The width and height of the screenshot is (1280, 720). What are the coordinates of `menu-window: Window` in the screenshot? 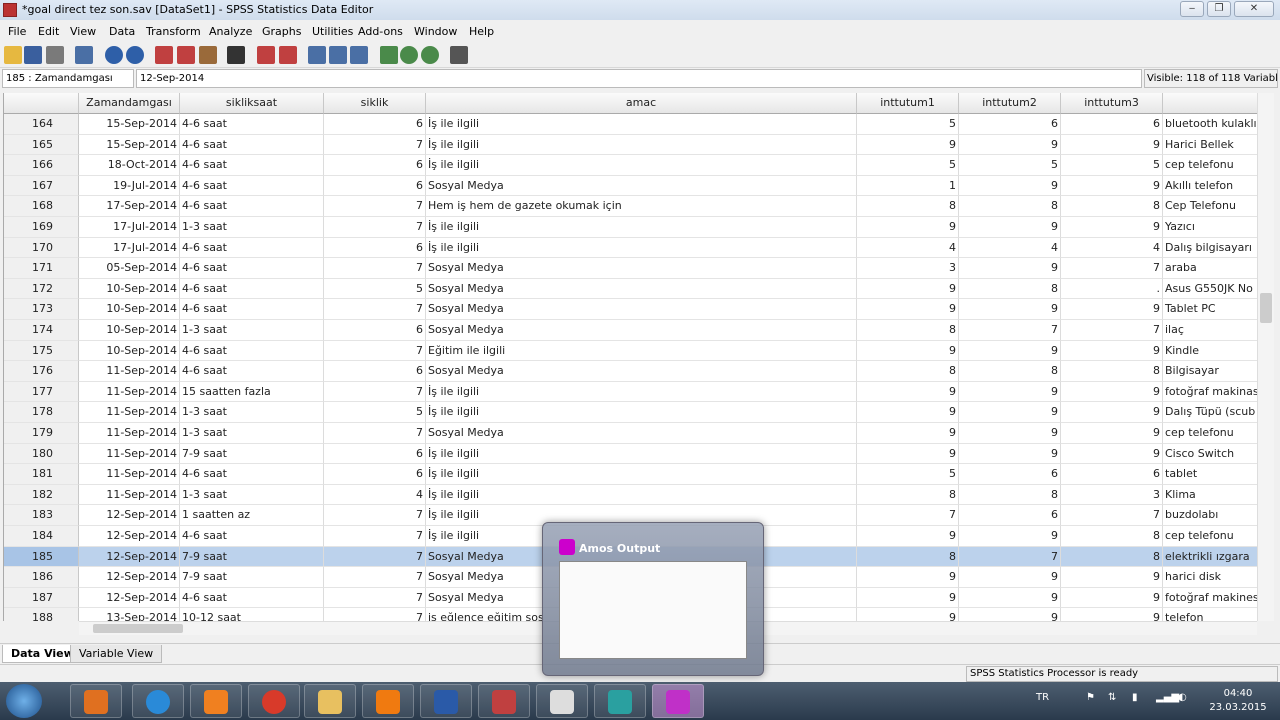 It's located at (435, 31).